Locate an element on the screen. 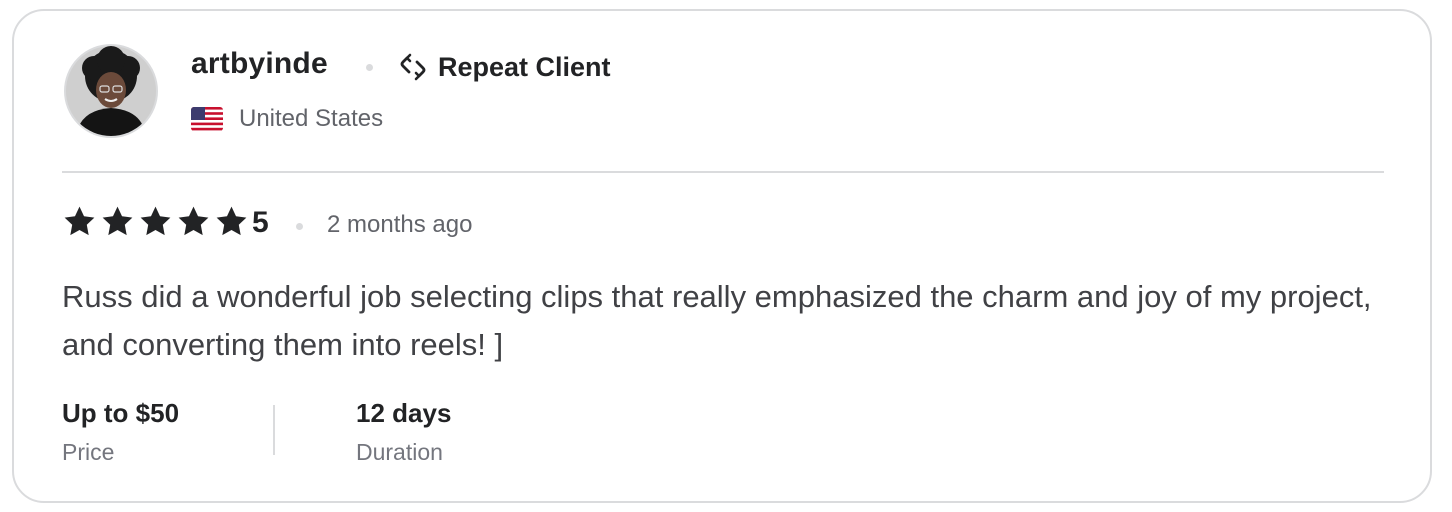 The height and width of the screenshot is (512, 1452). rating-value: 5 is located at coordinates (260, 222).